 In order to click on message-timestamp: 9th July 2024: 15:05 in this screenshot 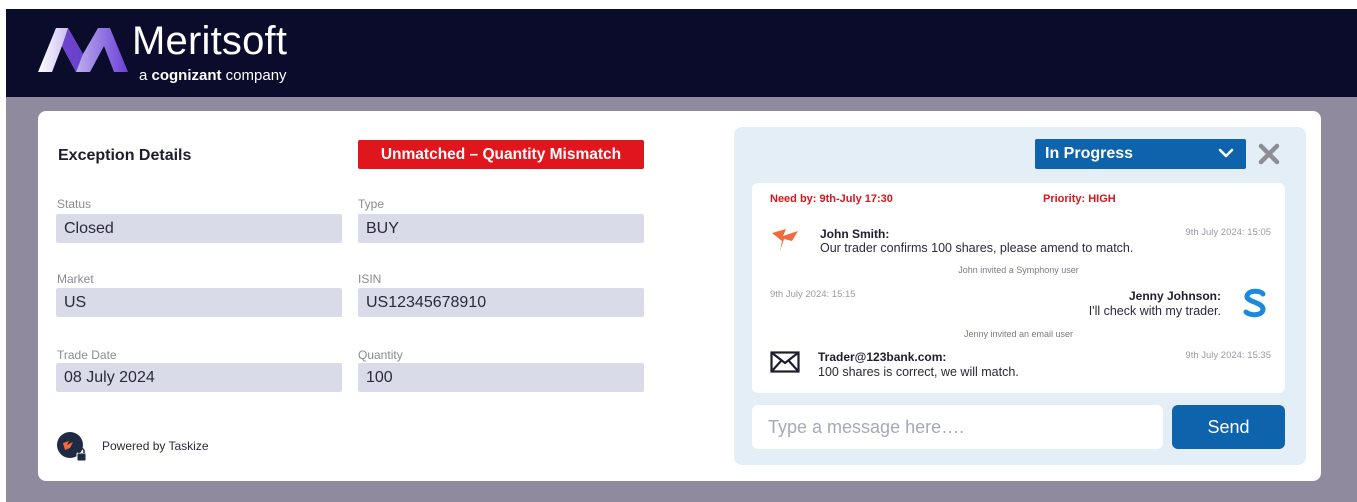, I will do `click(1228, 232)`.